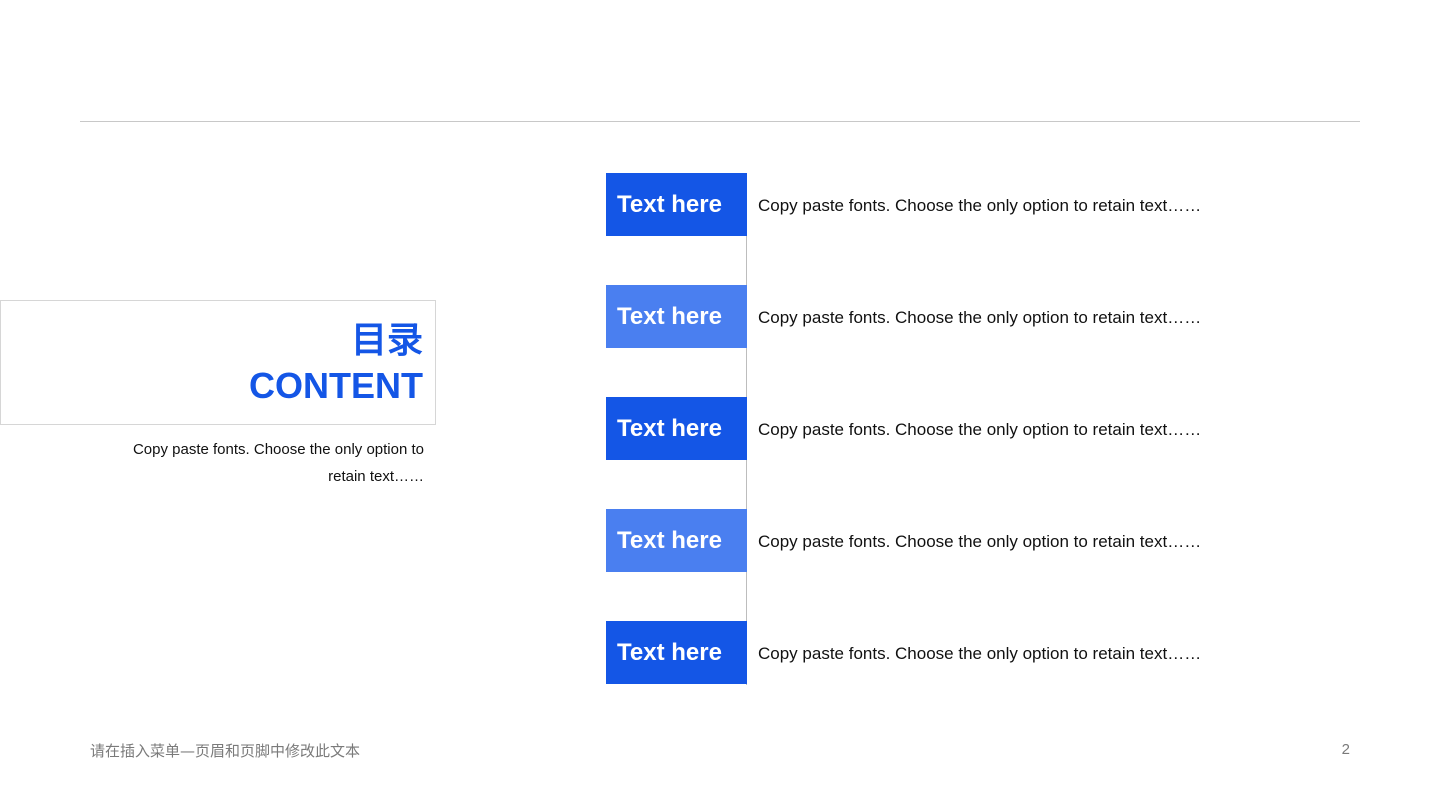  I want to click on footer-text: 请在插入菜单—页眉和页脚中修改此文本, so click(225, 751).